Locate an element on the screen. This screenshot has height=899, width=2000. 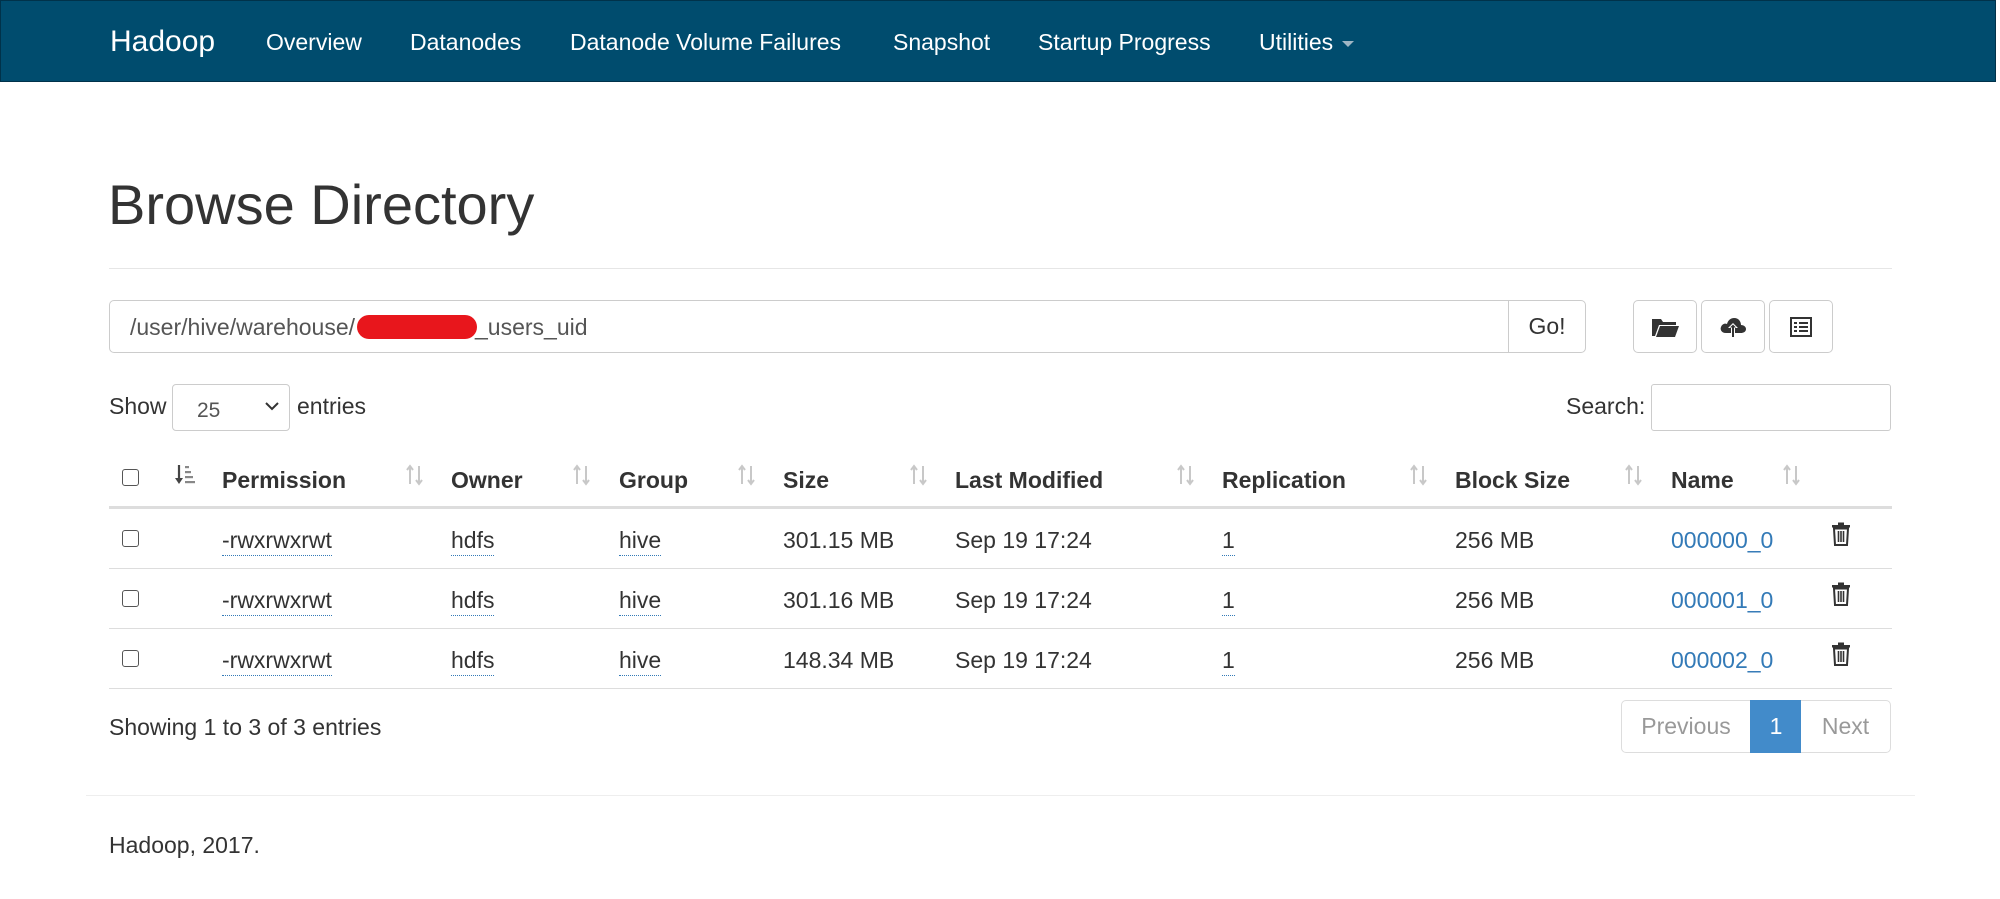
view-listing-button is located at coordinates (1801, 326).